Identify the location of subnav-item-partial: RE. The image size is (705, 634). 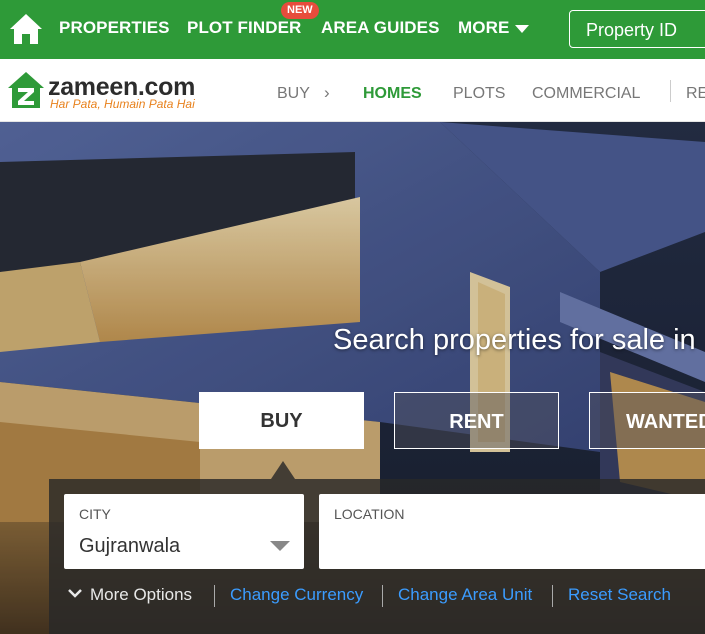
(695, 94).